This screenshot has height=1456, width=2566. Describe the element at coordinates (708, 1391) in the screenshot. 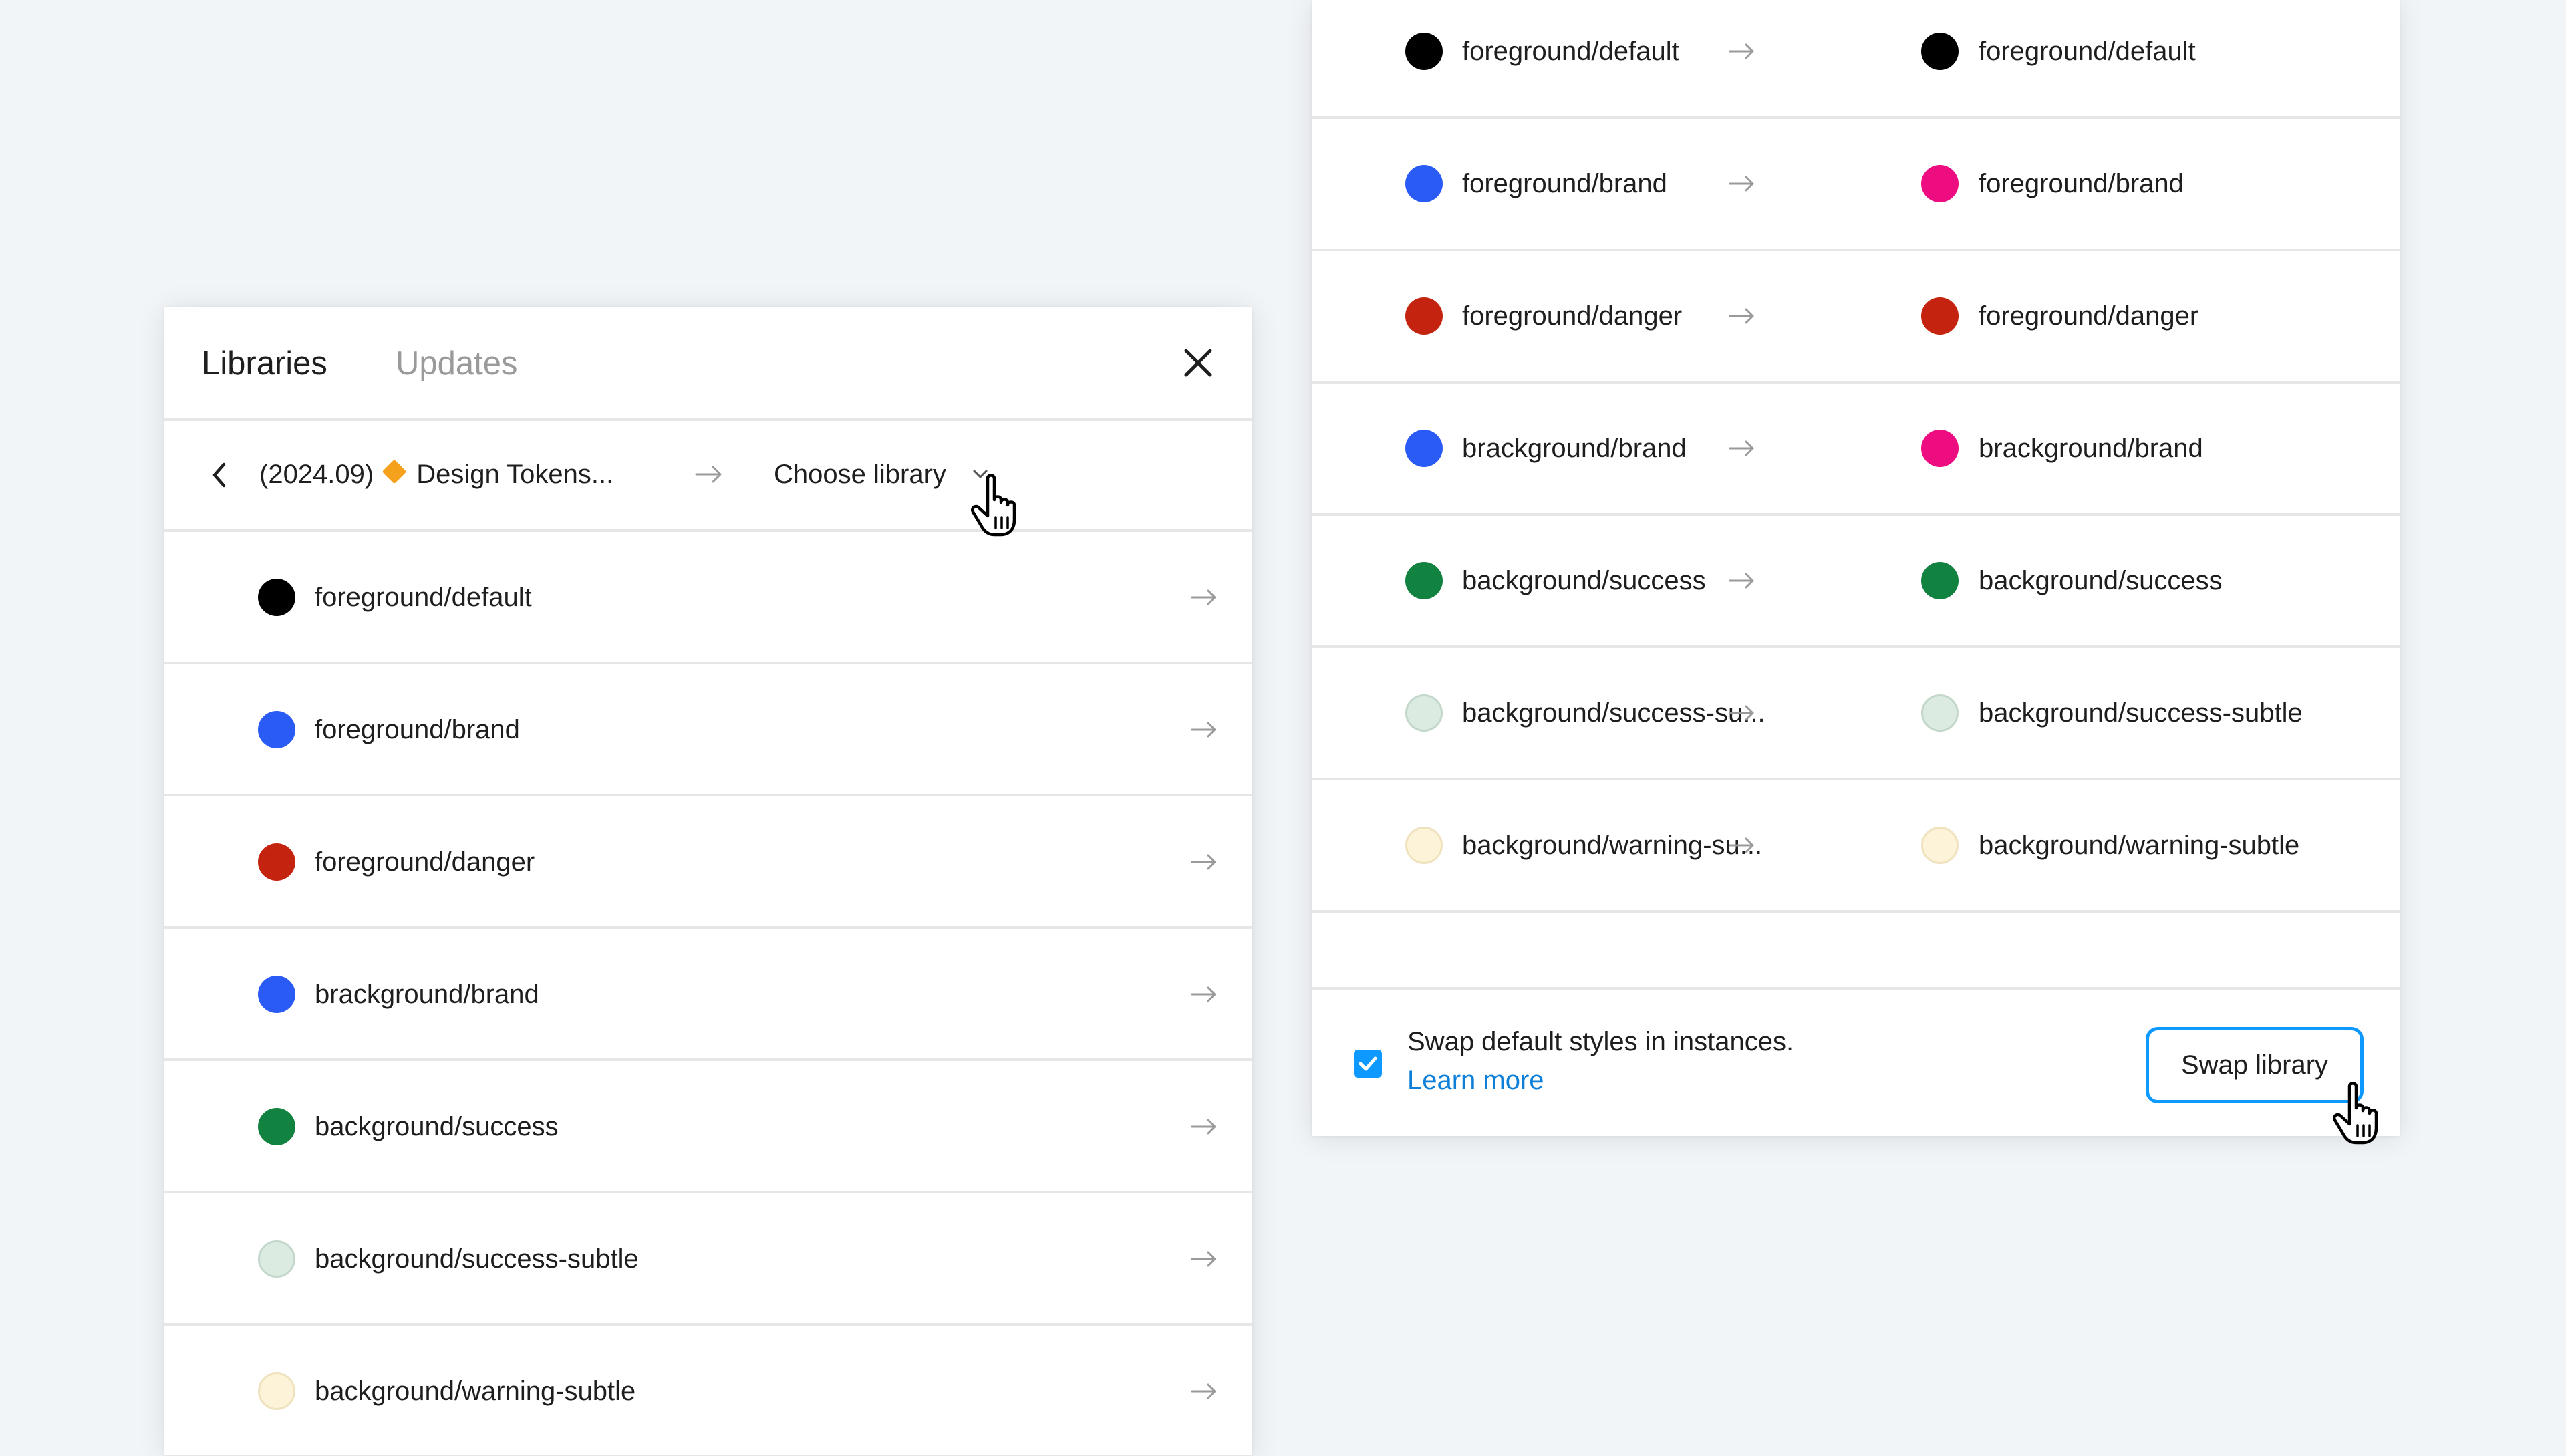

I see `style-row: background/warning-subtle` at that location.